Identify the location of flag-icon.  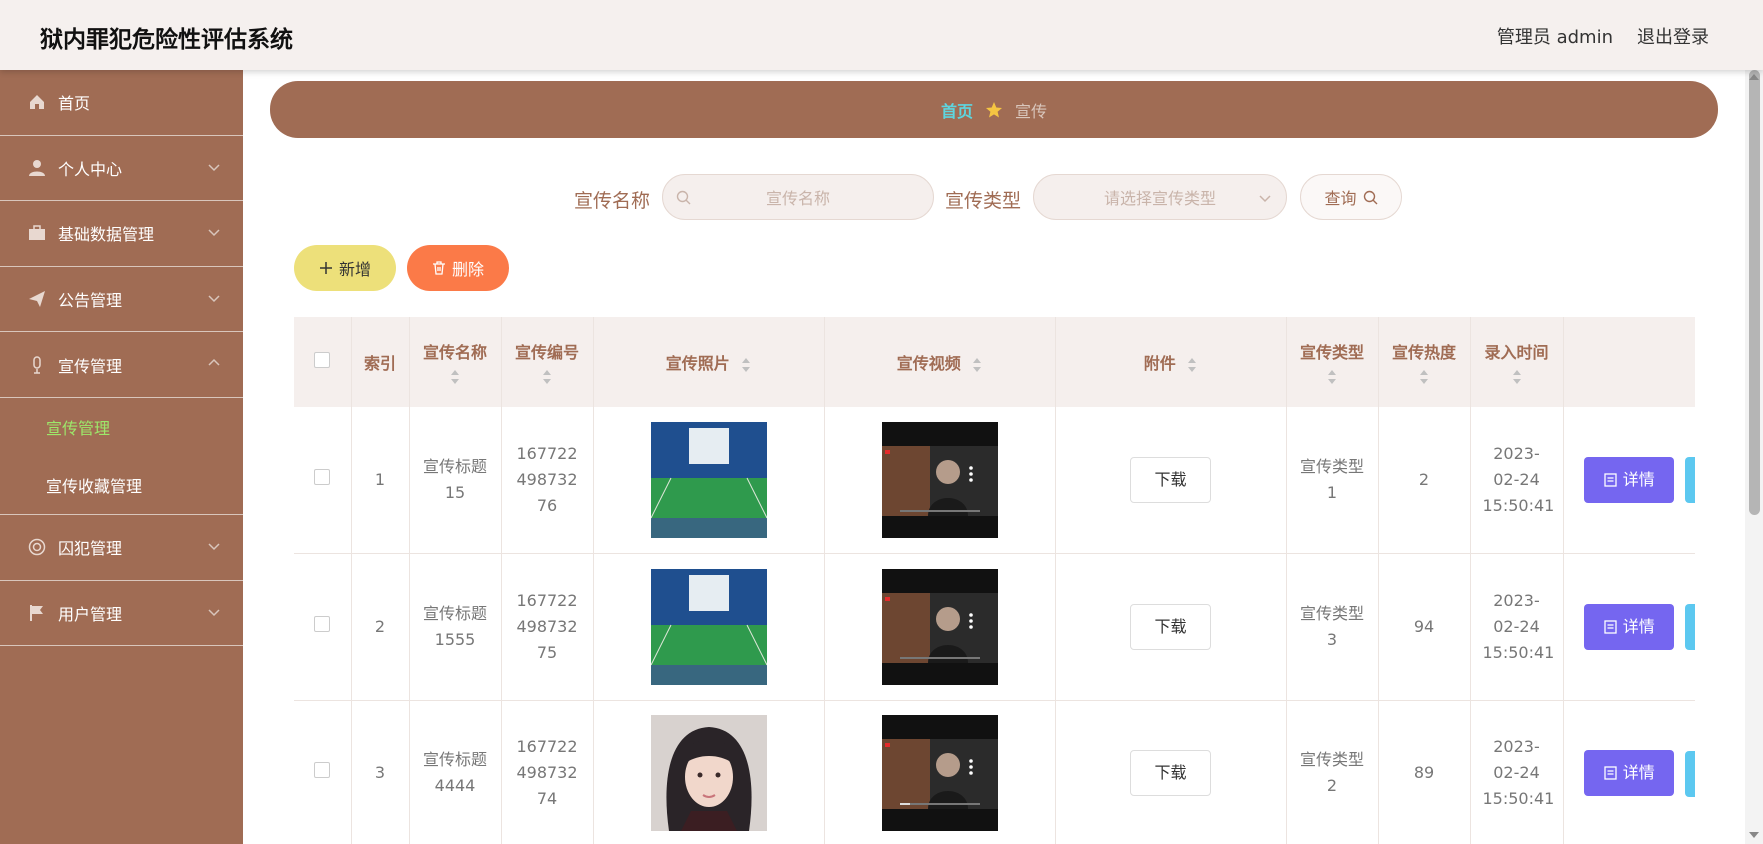
(37, 613).